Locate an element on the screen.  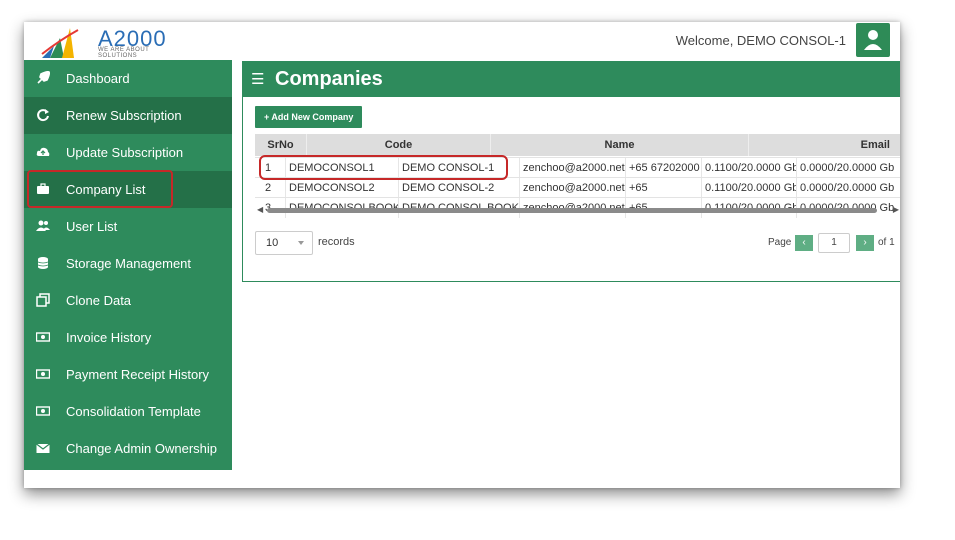
table-header: SrNo Code Name Email is located at coordinates (577, 145).